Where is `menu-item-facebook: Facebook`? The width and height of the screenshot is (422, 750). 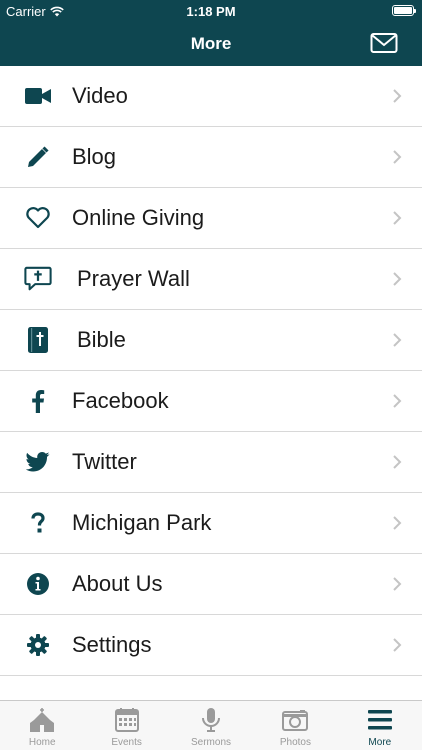 menu-item-facebook: Facebook is located at coordinates (211, 401).